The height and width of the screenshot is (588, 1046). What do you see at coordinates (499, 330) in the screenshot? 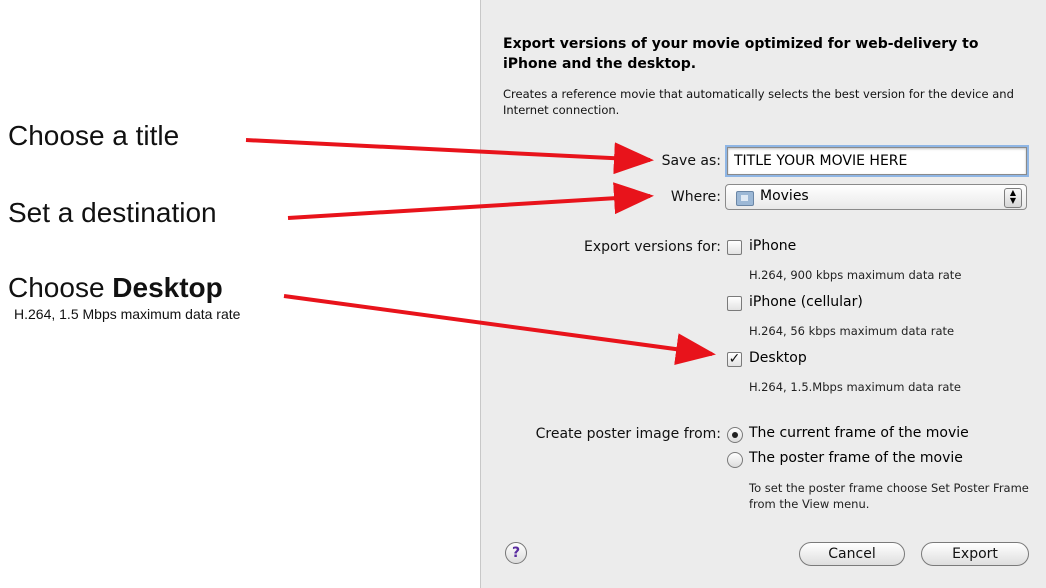
I see `arrow-to-desktop` at bounding box center [499, 330].